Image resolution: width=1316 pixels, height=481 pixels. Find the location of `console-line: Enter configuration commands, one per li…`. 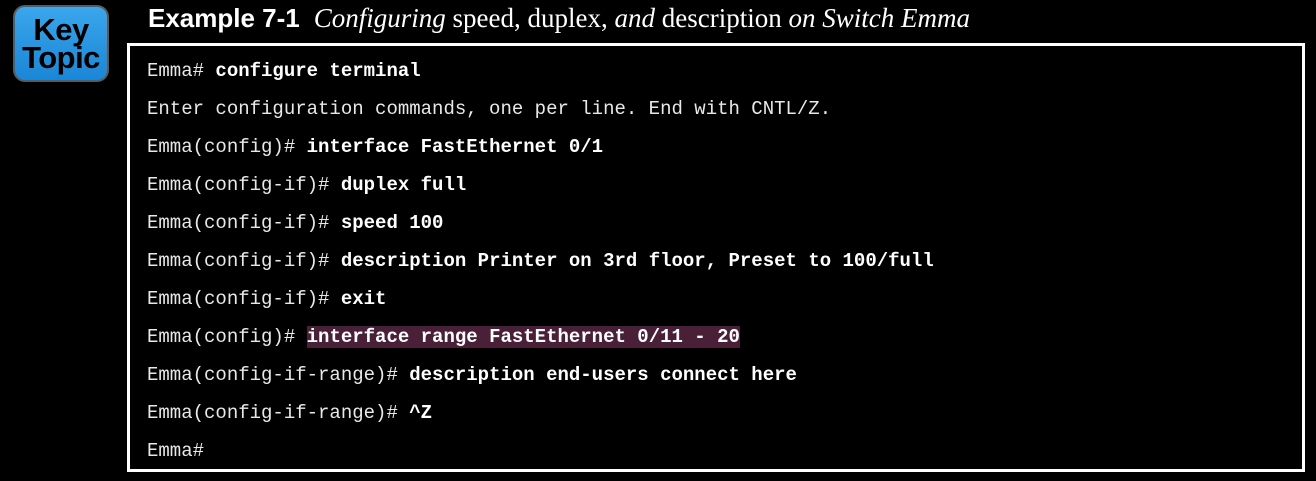

console-line: Enter configuration commands, one per li… is located at coordinates (724, 109).